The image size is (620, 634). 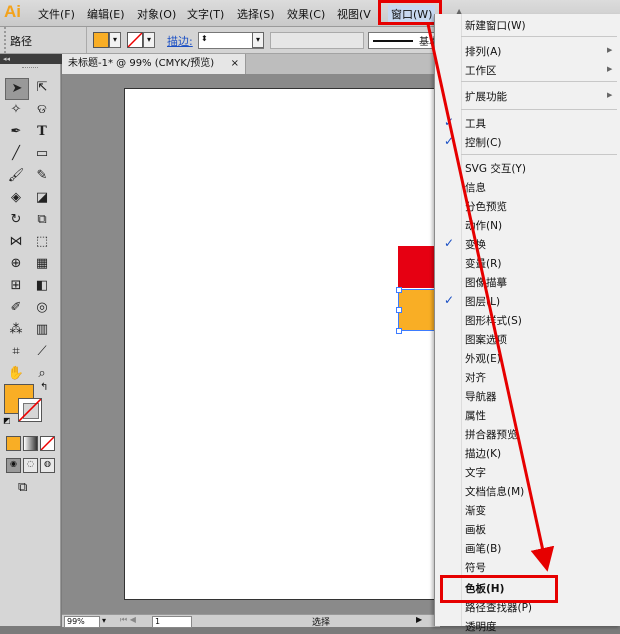 What do you see at coordinates (486, 206) in the screenshot?
I see `window-menu-item: 分色预览` at bounding box center [486, 206].